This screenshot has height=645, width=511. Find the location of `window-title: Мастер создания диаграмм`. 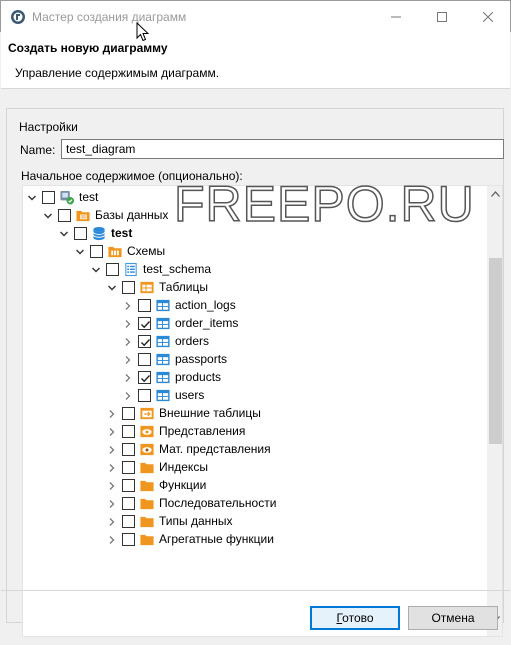

window-title: Мастер создания диаграмм is located at coordinates (109, 17).